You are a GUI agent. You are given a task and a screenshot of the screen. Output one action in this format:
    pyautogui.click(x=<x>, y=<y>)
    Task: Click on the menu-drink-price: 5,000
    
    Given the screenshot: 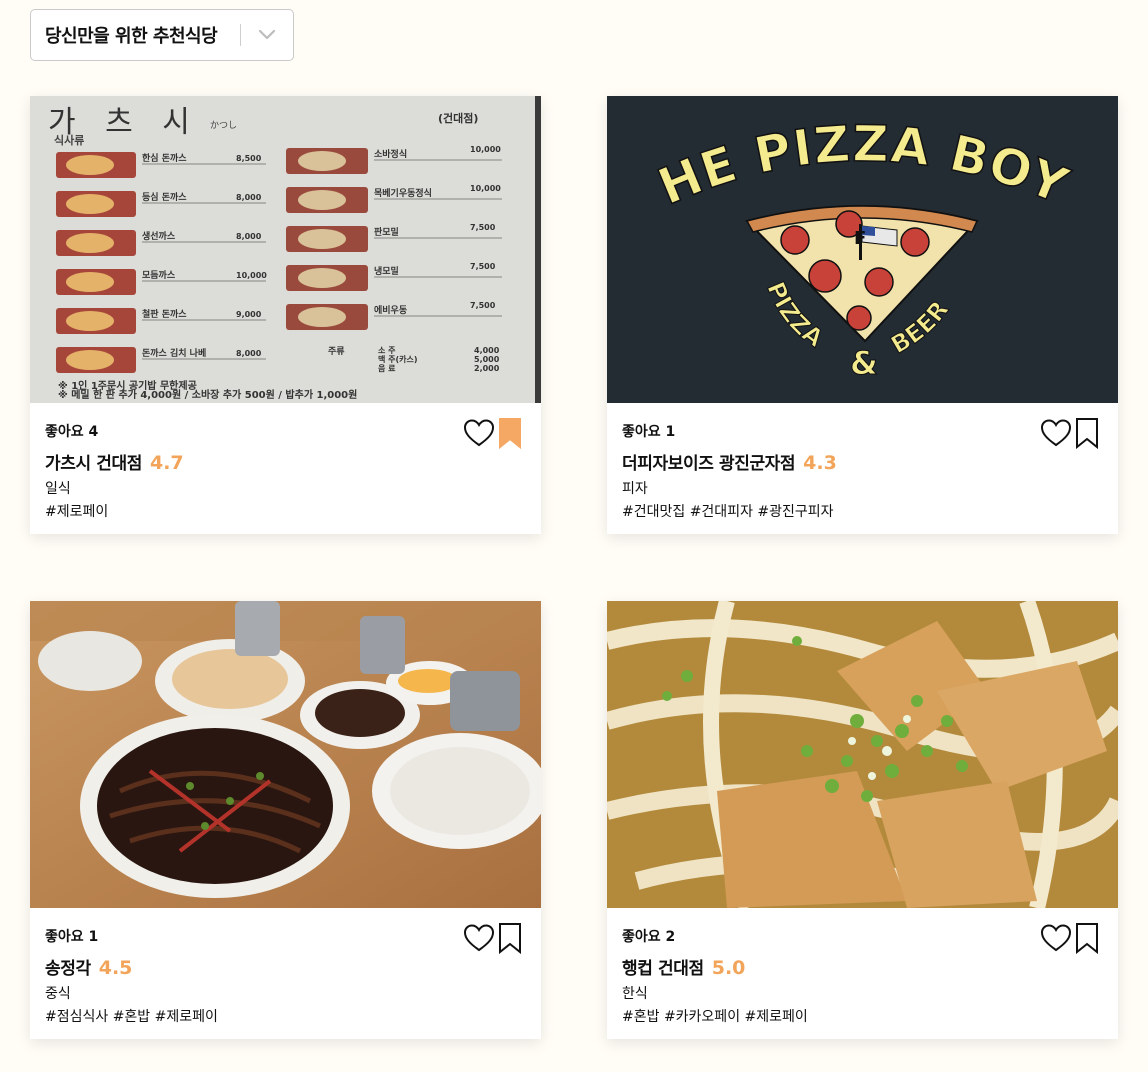 What is the action you would take?
    pyautogui.click(x=487, y=359)
    